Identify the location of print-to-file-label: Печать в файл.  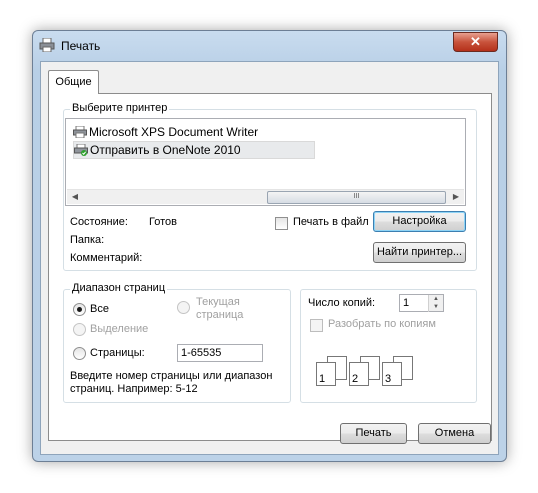
(331, 222).